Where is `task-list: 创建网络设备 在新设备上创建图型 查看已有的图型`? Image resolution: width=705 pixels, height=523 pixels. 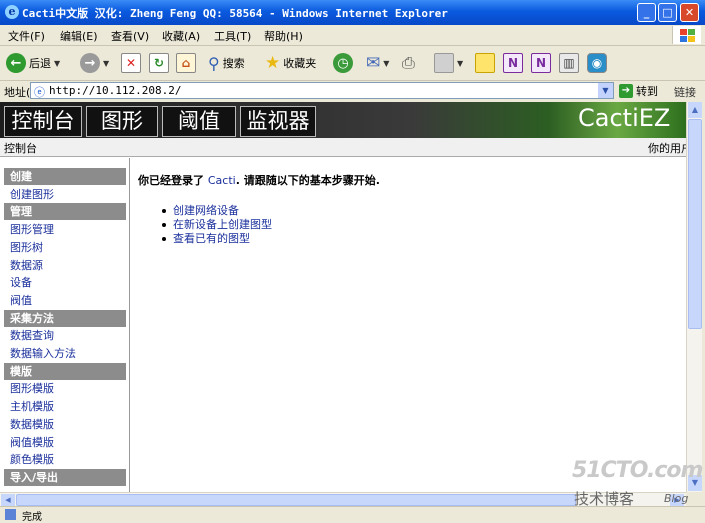
task-list: 创建网络设备 在新设备上创建图型 查看已有的图型 is located at coordinates (217, 225).